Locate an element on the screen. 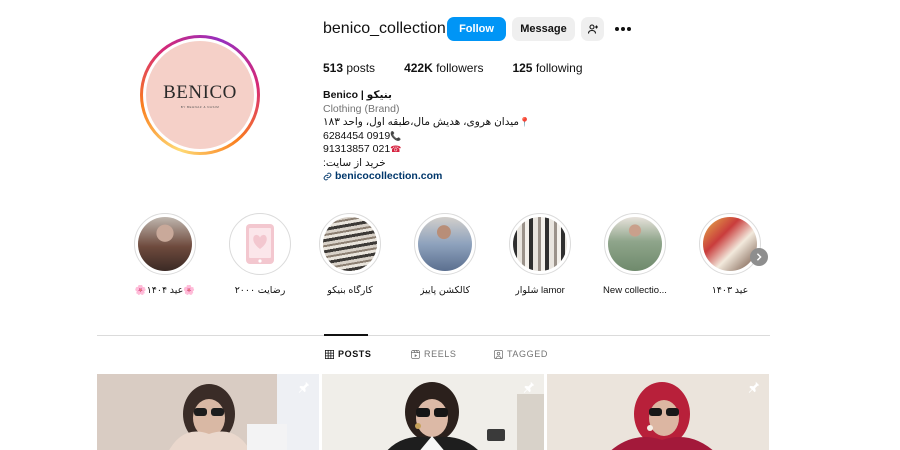 This screenshot has width=900, height=450. highlight-label: کارگاه بنیکو is located at coordinates (350, 290).